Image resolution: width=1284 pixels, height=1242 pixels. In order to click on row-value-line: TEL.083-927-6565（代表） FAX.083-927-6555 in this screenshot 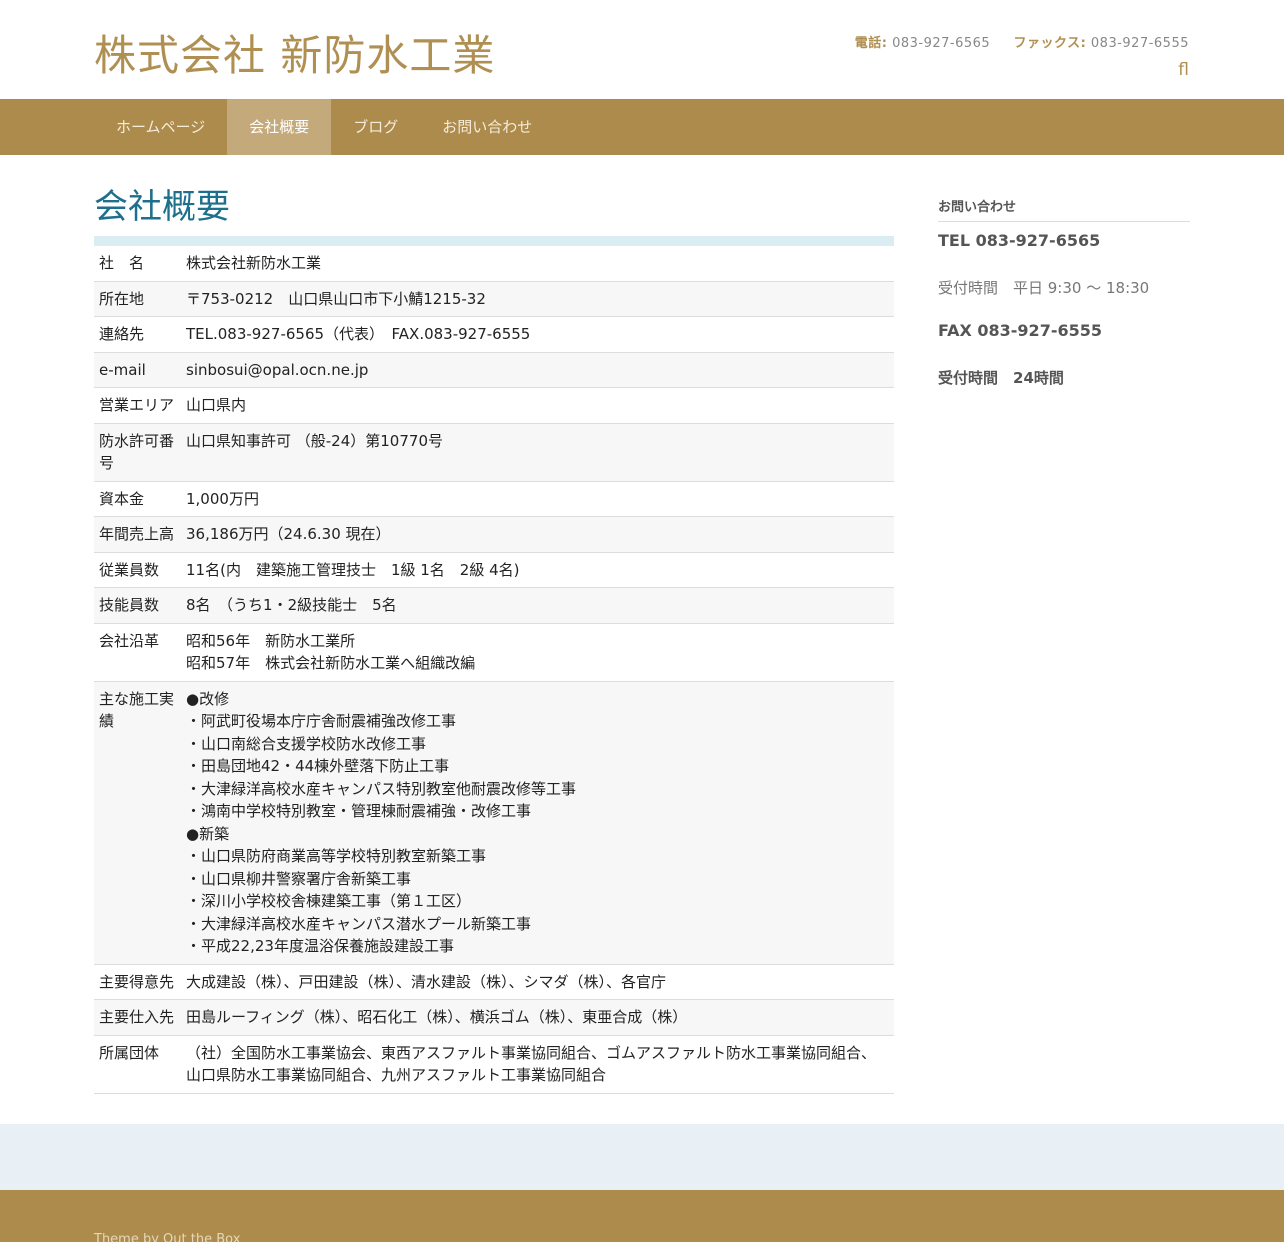, I will do `click(358, 334)`.